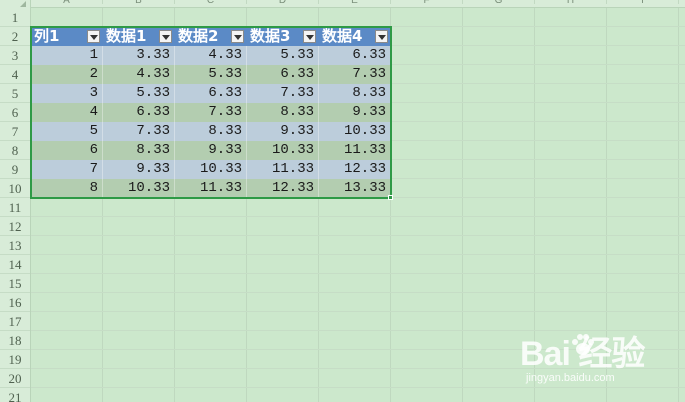 The width and height of the screenshot is (685, 402). I want to click on row-header-19: 19, so click(15, 359).